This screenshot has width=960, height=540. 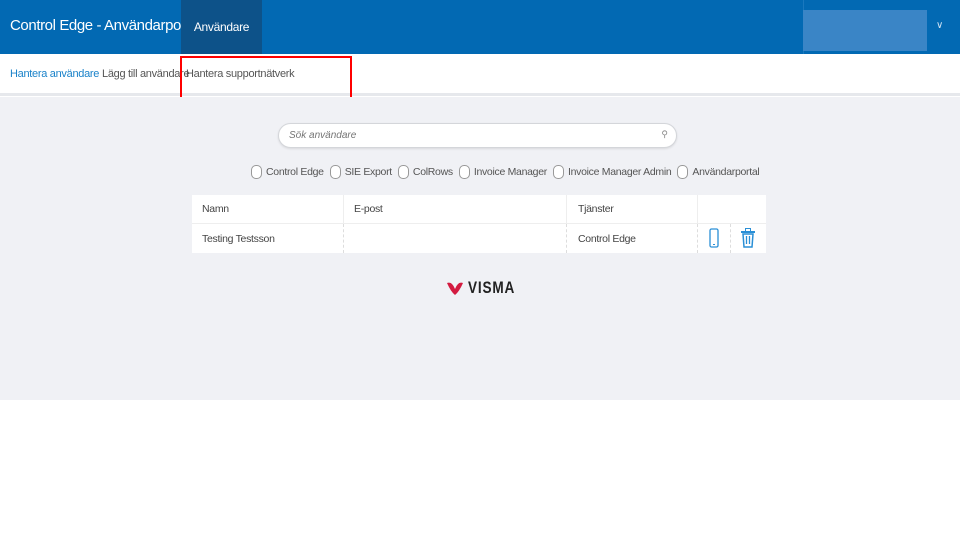 What do you see at coordinates (469, 135) in the screenshot?
I see `search-input` at bounding box center [469, 135].